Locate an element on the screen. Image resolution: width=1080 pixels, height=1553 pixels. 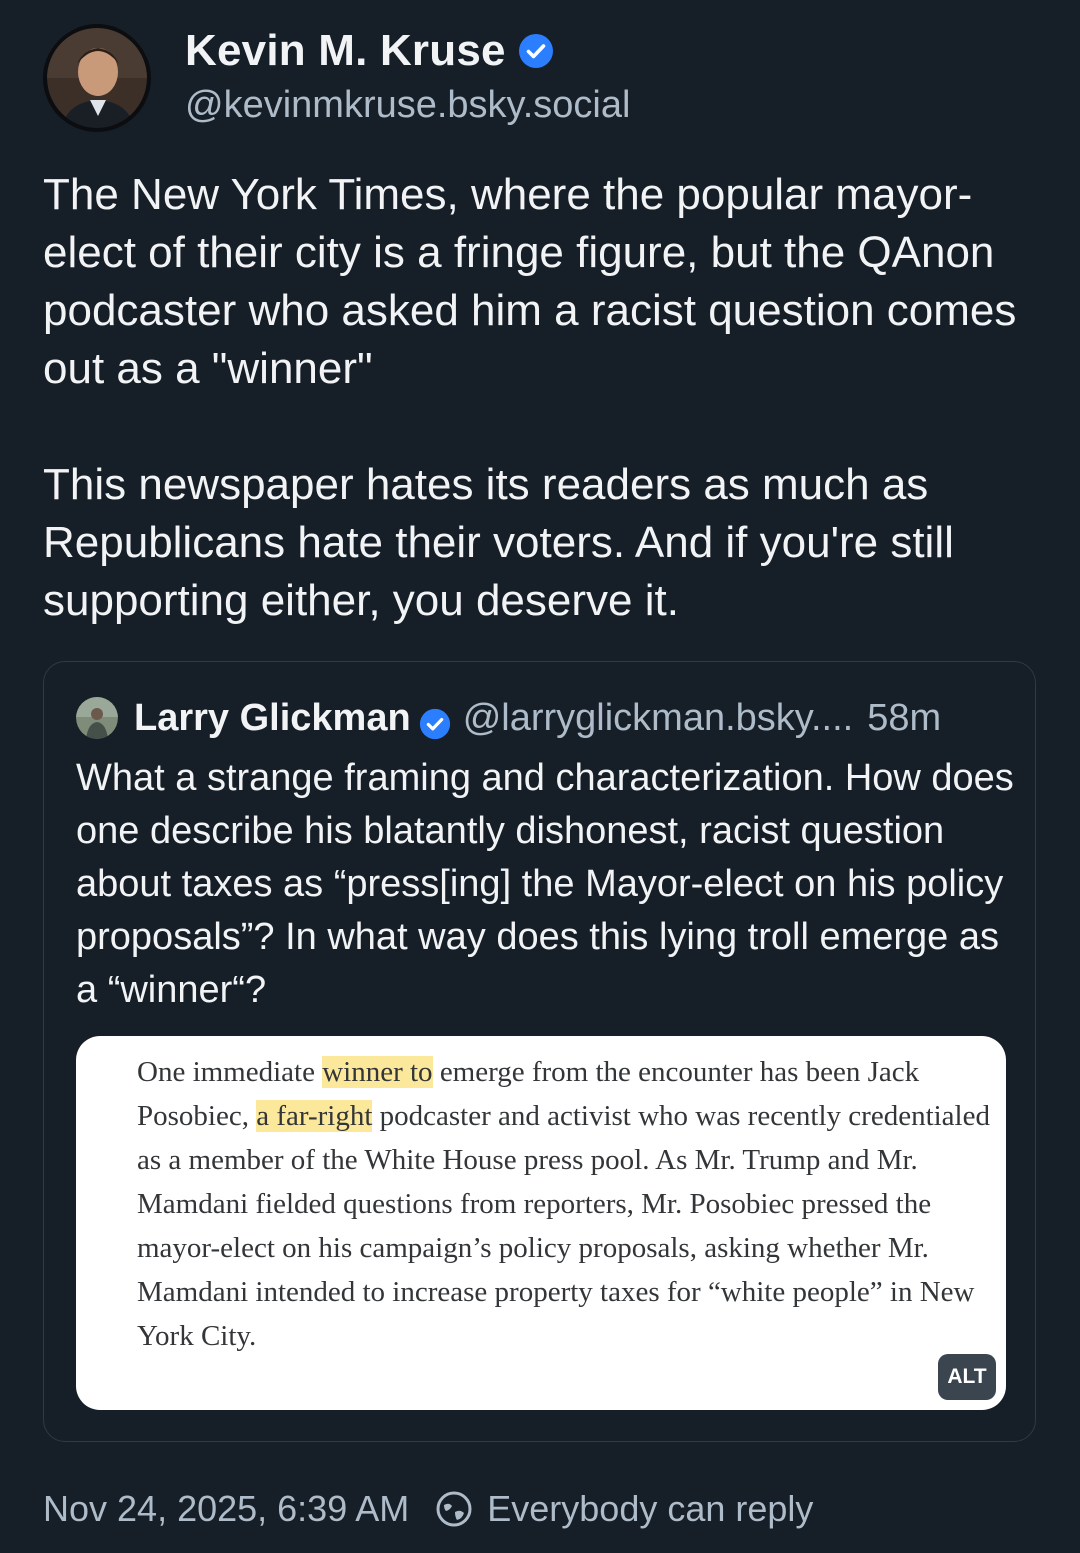
author-name-row: Kevin M. Kruse is located at coordinates (369, 51).